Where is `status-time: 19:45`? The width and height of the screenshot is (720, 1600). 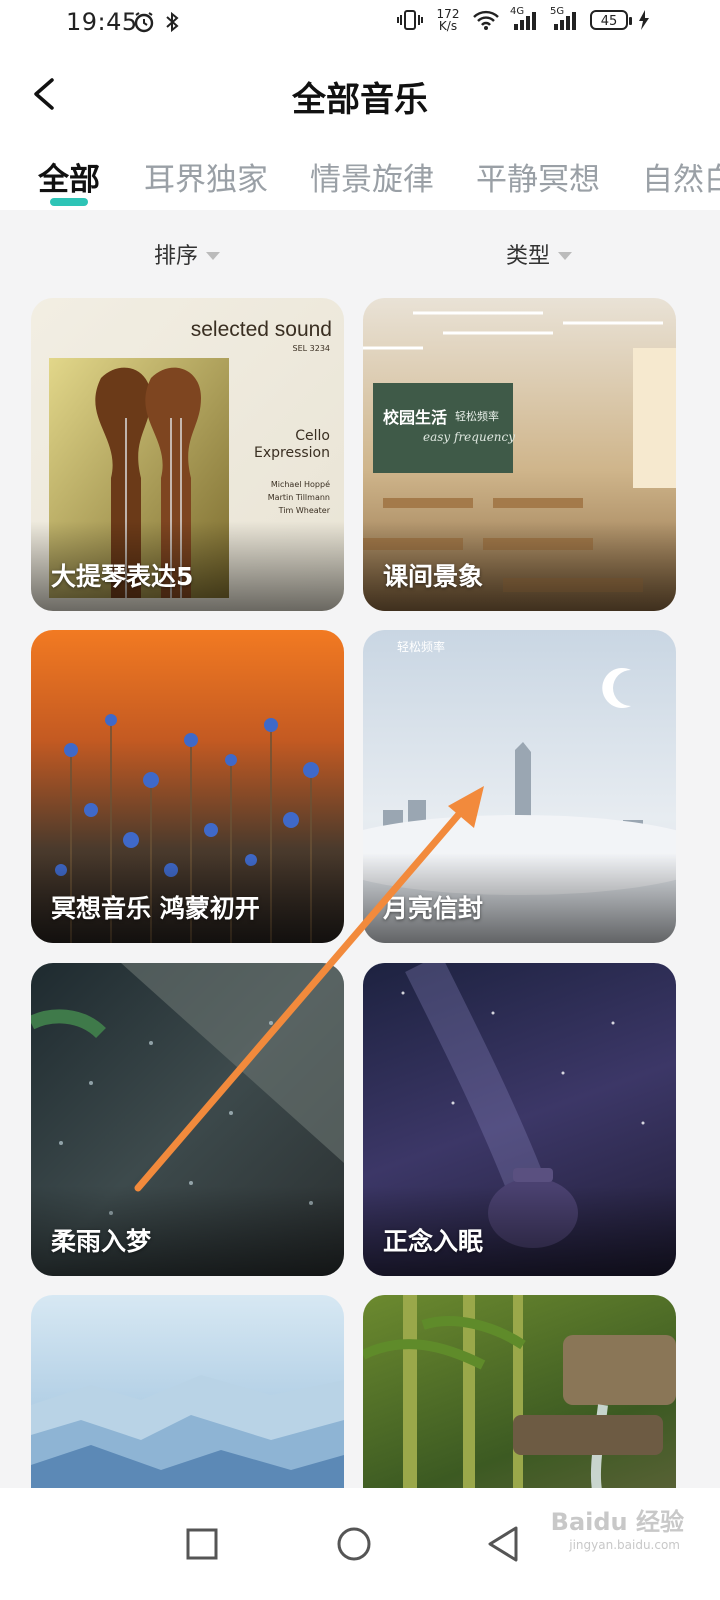
status-time: 19:45 is located at coordinates (102, 22).